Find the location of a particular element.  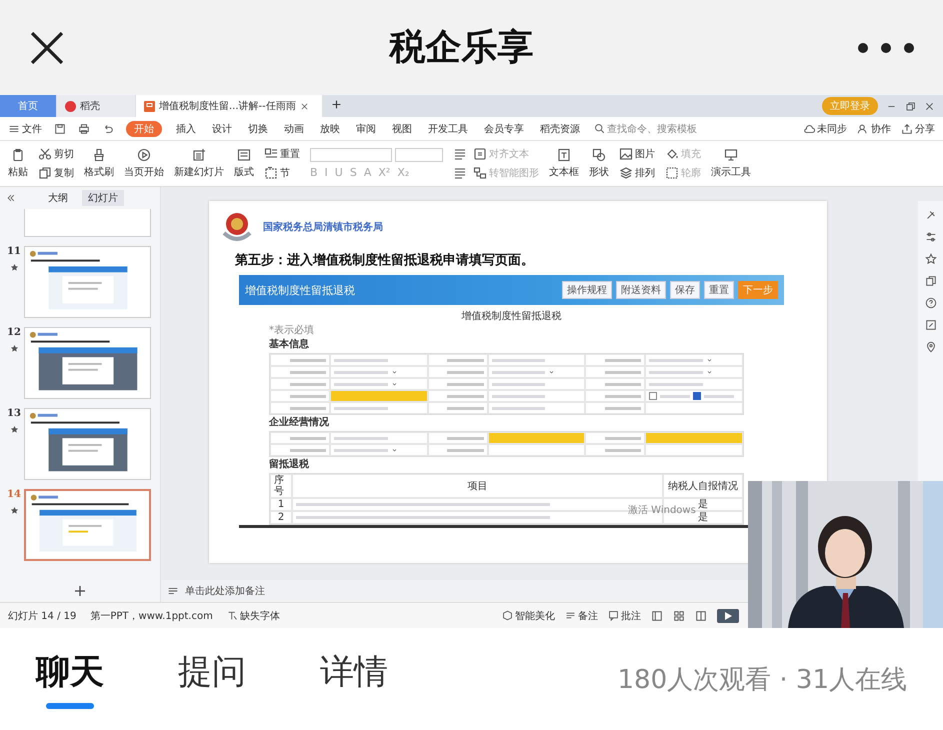

ribbon-tab: 视图 is located at coordinates (402, 128).